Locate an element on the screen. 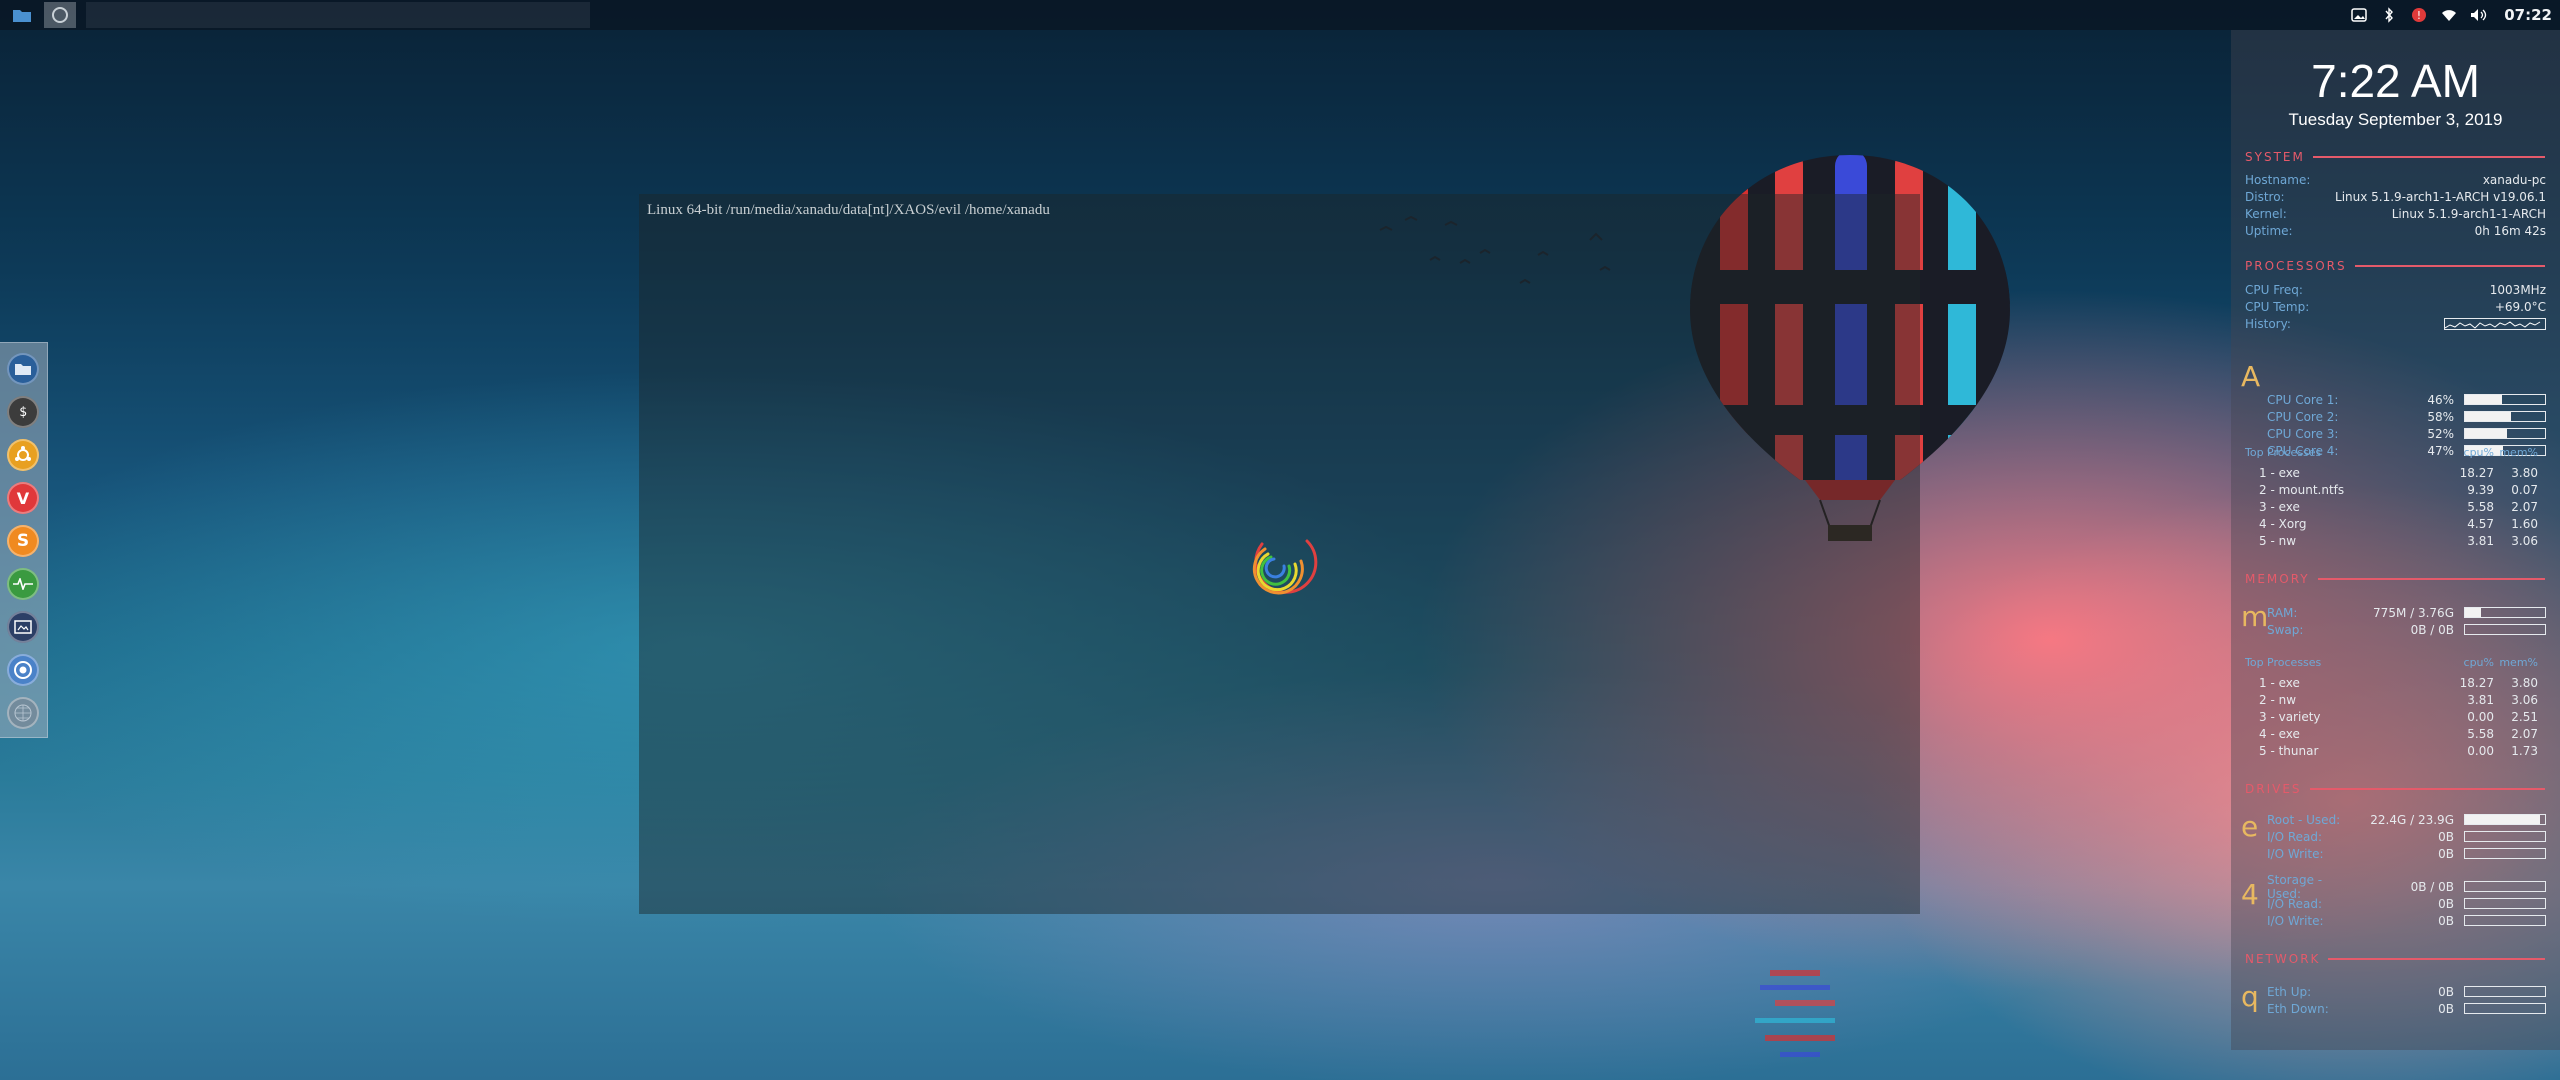 The height and width of the screenshot is (1080, 2560). network-section-header: NETWORK is located at coordinates (2395, 959).